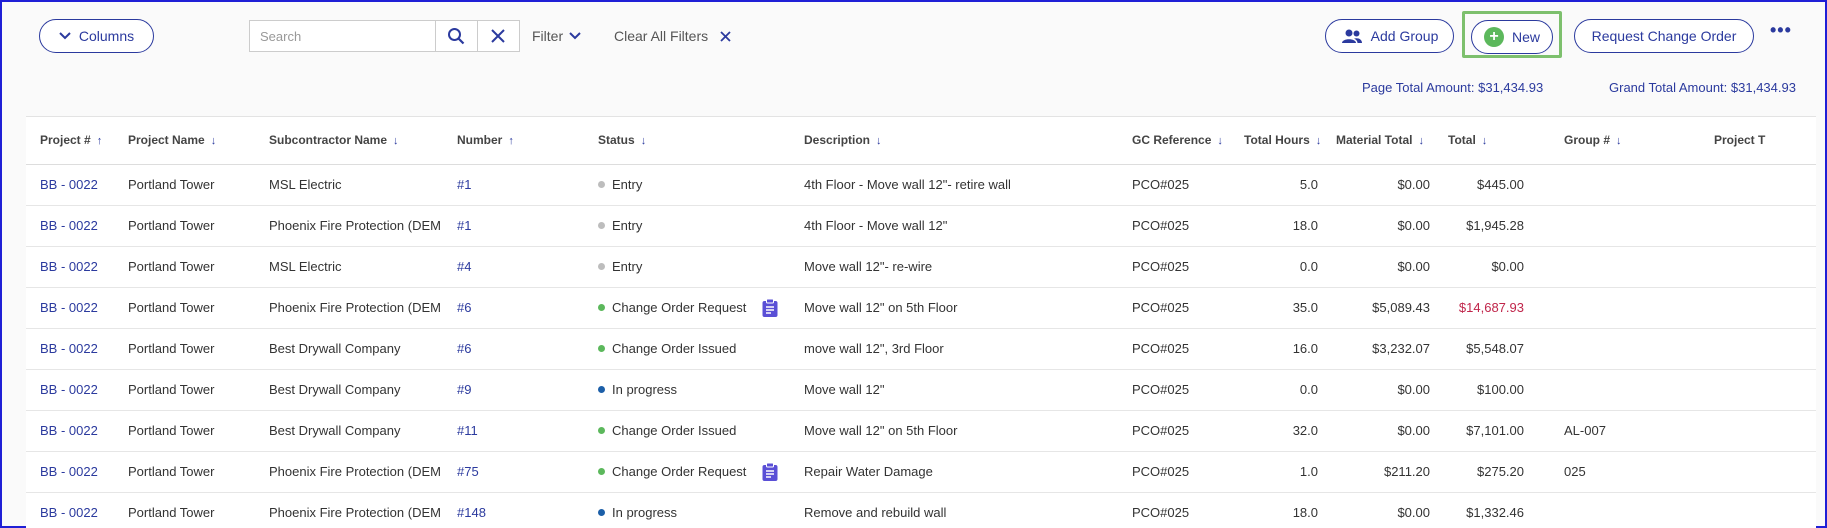  Describe the element at coordinates (1487, 349) in the screenshot. I see `total-cell: $5,548.07` at that location.